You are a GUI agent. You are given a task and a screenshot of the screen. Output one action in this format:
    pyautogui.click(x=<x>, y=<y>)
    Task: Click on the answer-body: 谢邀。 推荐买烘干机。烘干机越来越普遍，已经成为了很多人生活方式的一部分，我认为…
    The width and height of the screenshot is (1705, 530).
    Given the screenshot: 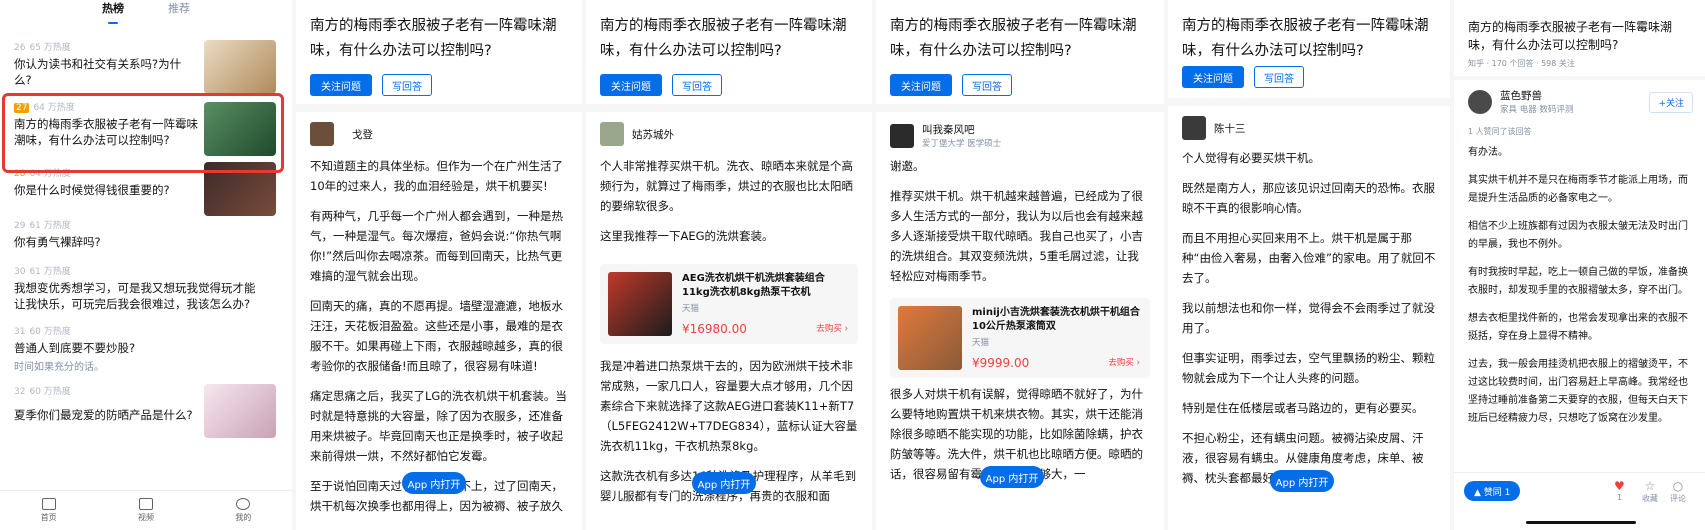 What is the action you would take?
    pyautogui.click(x=1020, y=226)
    